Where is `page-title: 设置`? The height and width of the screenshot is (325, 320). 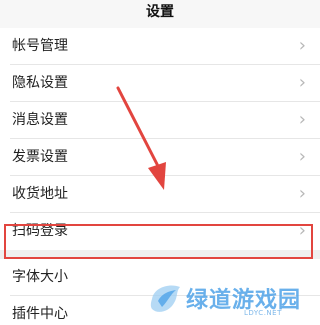 page-title: 设置 is located at coordinates (160, 12).